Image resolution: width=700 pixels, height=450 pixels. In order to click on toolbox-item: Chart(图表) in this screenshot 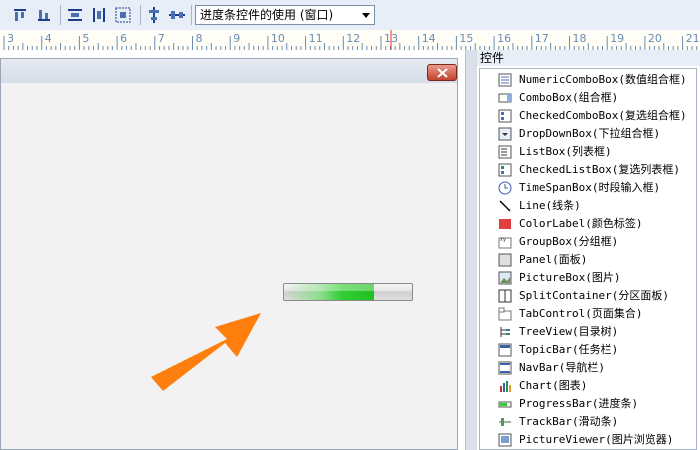, I will do `click(595, 386)`.